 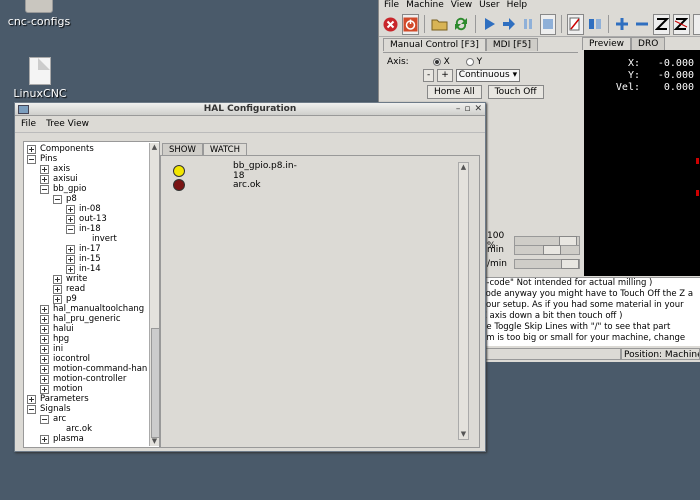 I want to click on open-icon, so click(x=439, y=24).